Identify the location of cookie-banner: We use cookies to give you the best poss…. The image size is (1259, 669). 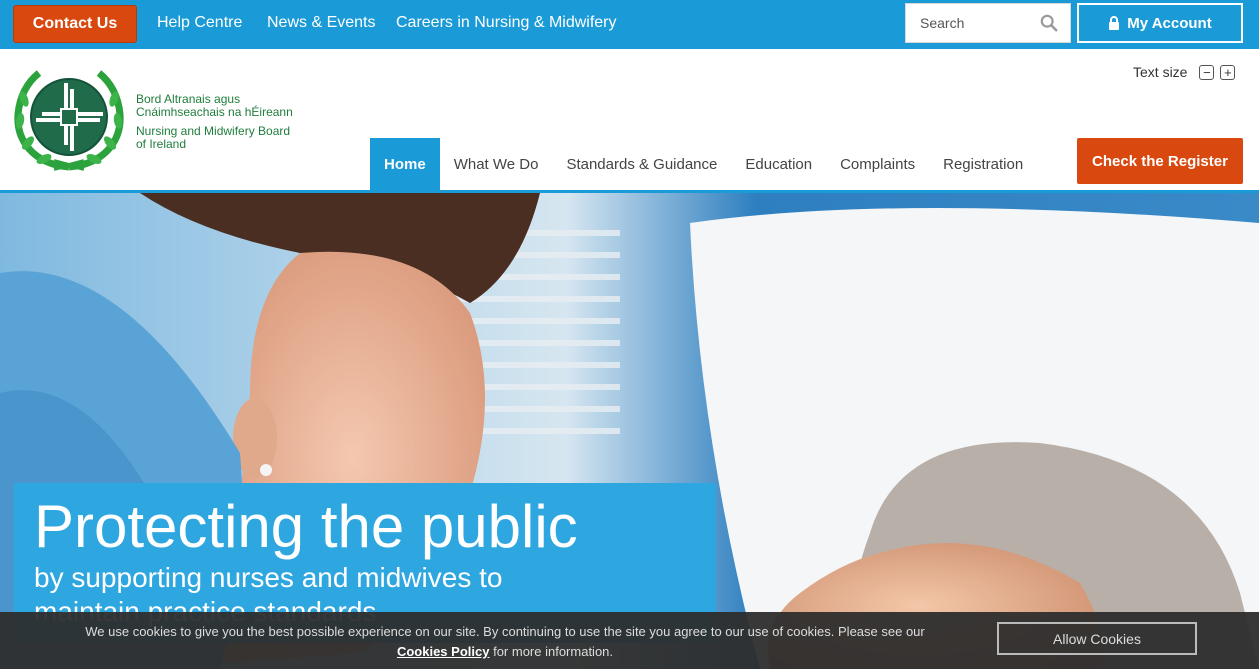
(629, 640).